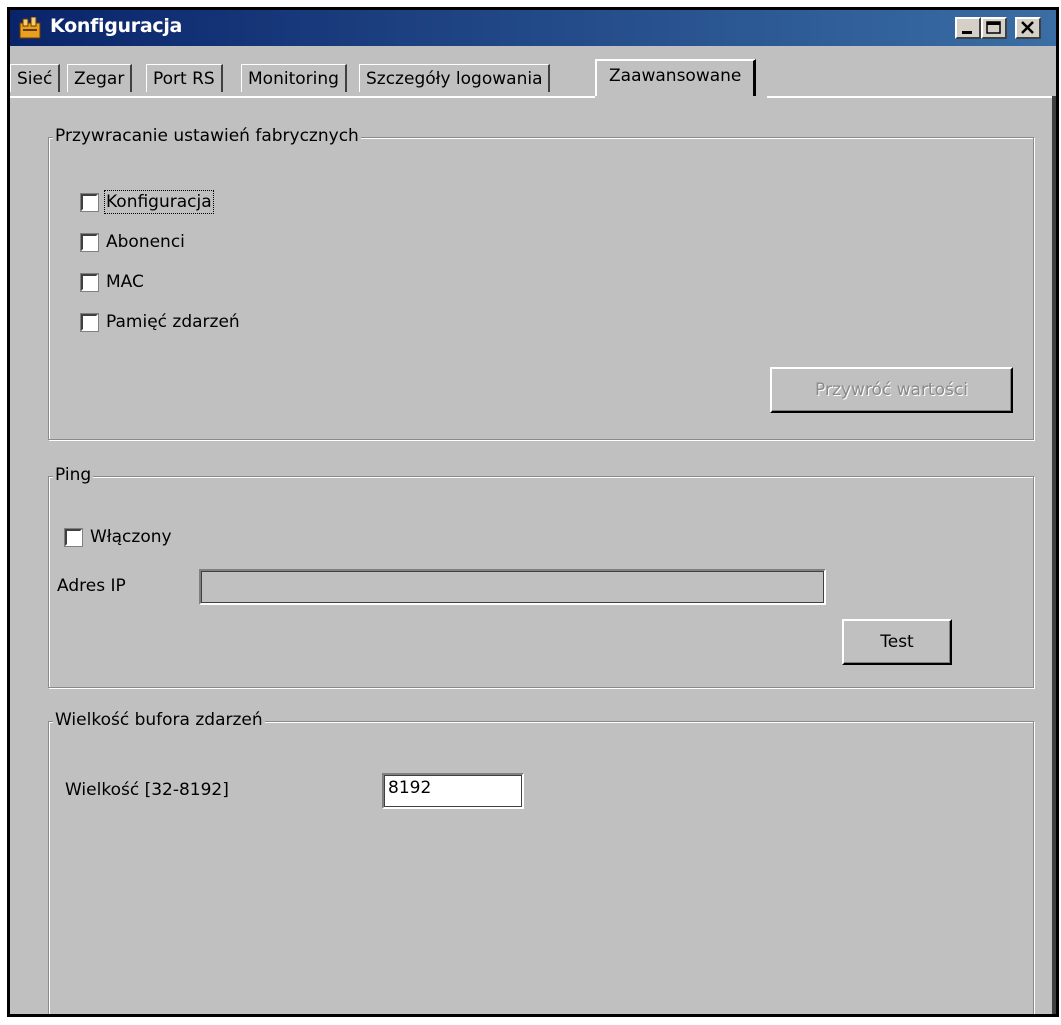  What do you see at coordinates (968, 28) in the screenshot?
I see `minimize-button` at bounding box center [968, 28].